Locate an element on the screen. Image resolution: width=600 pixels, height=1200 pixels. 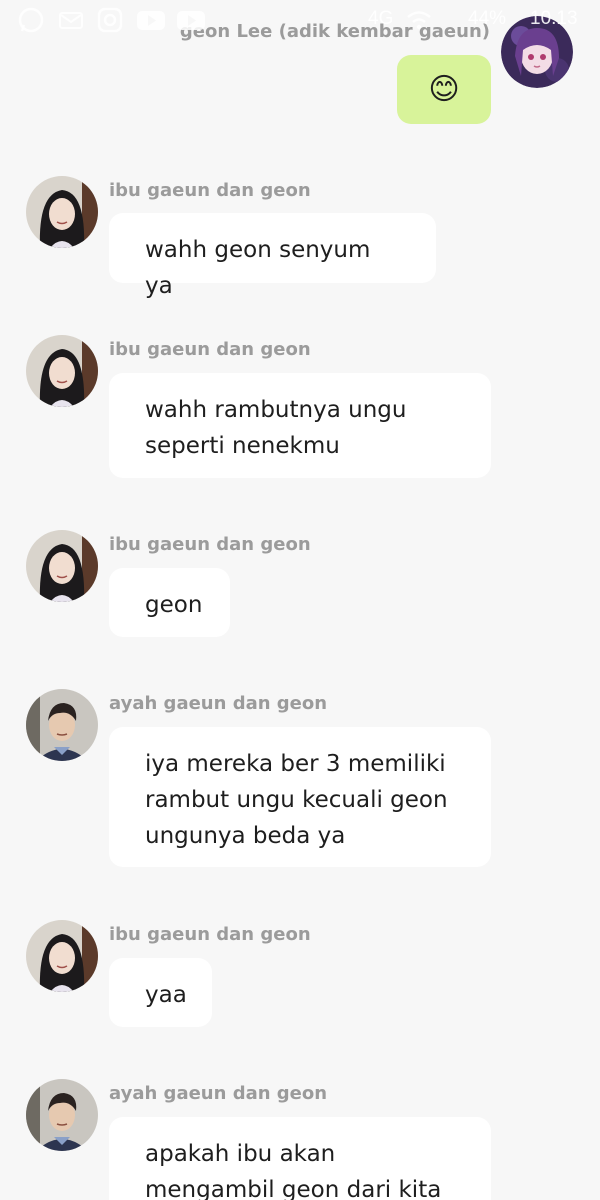
instagram-icon is located at coordinates (110, 20).